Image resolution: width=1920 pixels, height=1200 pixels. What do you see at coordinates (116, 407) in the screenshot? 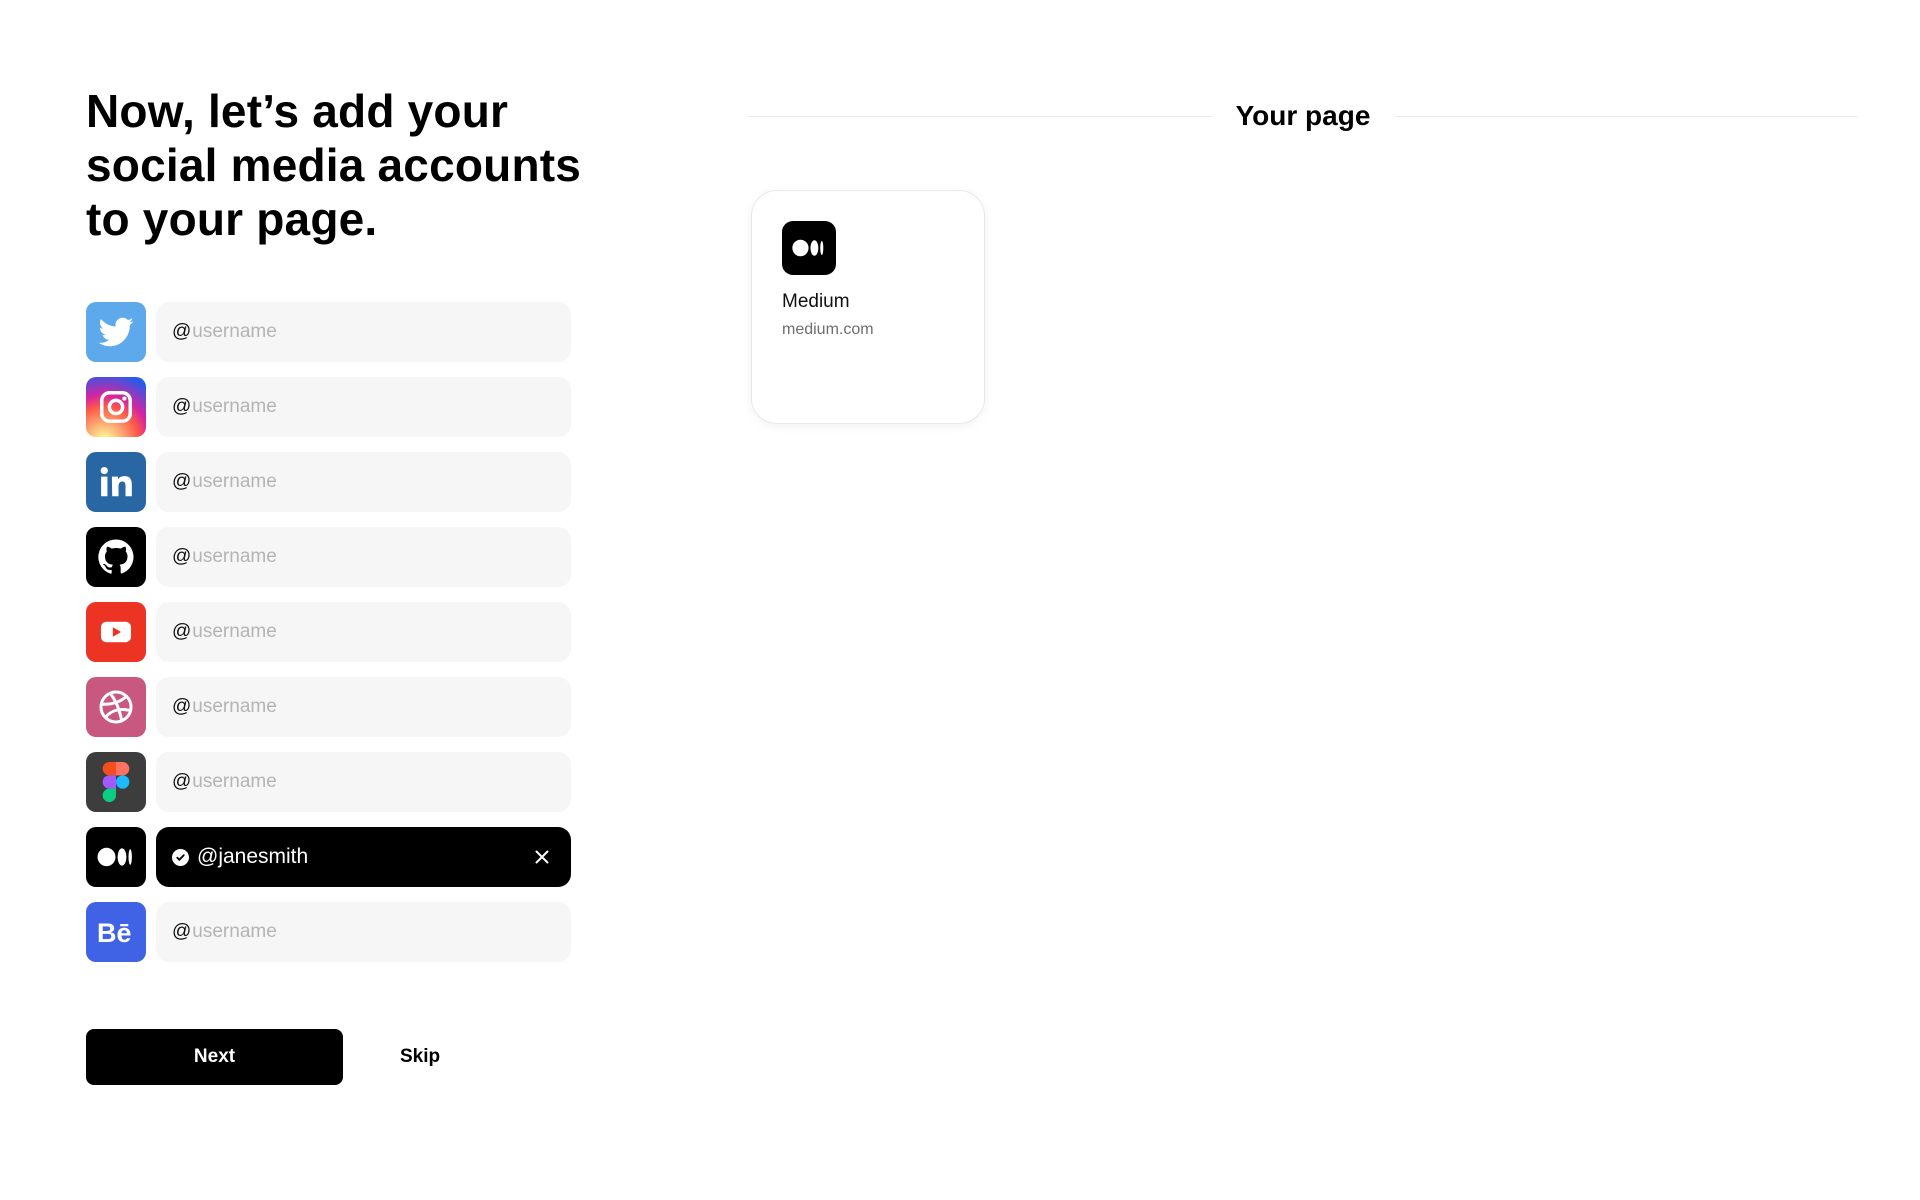
I see `instagram-icon` at bounding box center [116, 407].